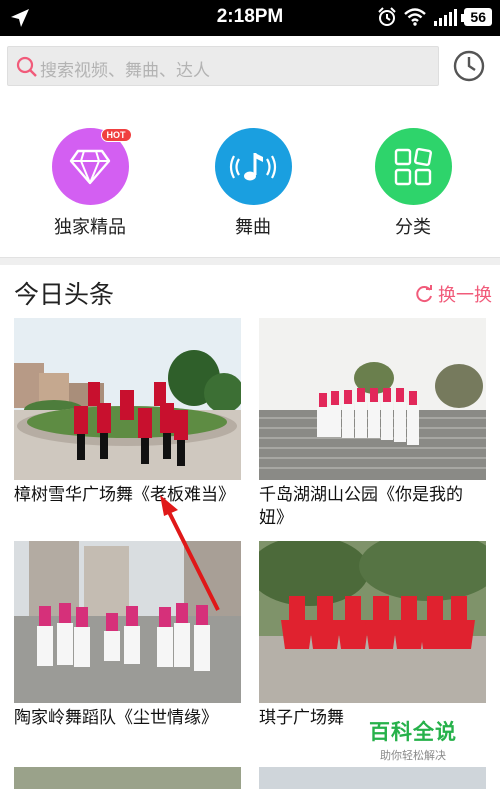 This screenshot has width=500, height=789. What do you see at coordinates (190, 553) in the screenshot?
I see `annotation-arrow` at bounding box center [190, 553].